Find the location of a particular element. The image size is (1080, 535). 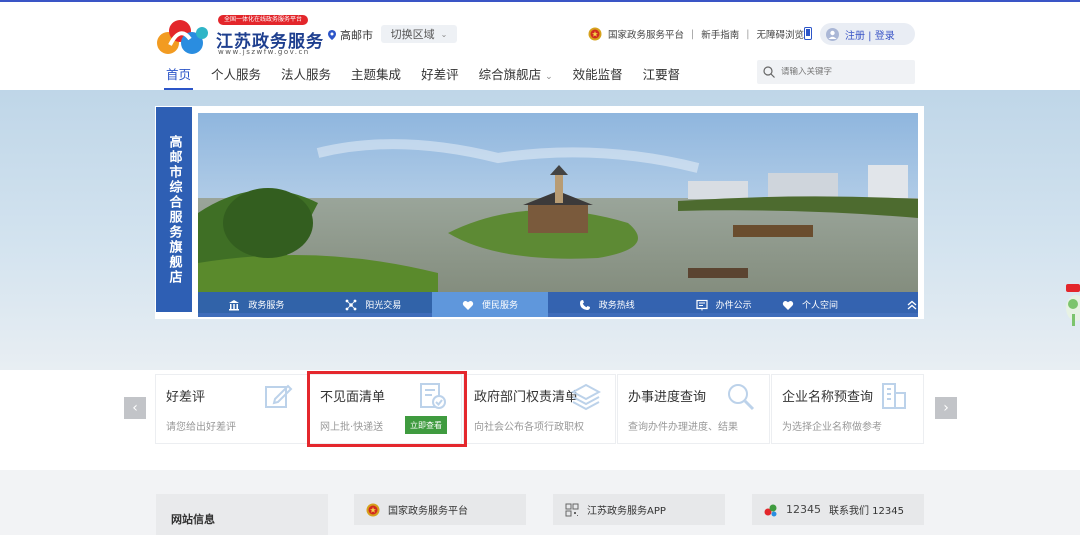

store-tabs: 政务服务 阳光交易 便民服务 政务热线 办件公示 个人空间 is located at coordinates (558, 304).